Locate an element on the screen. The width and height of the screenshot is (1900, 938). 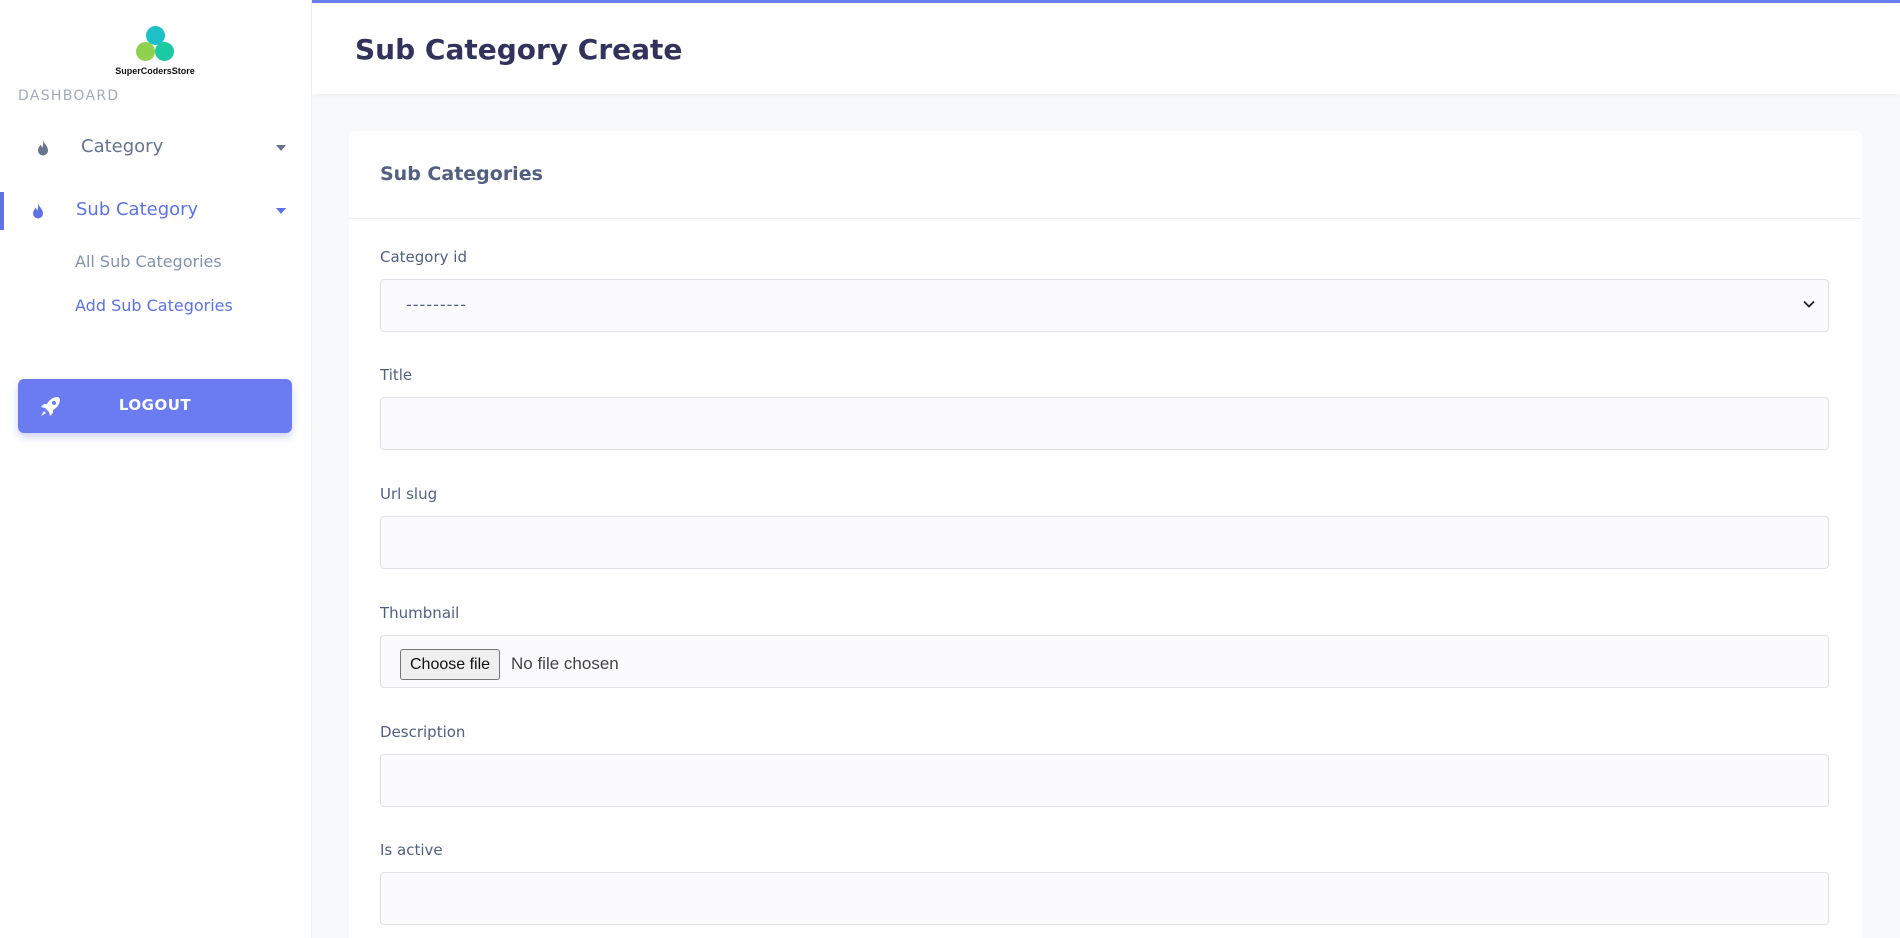
sidebar-item-label: Sub Category is located at coordinates (137, 209).